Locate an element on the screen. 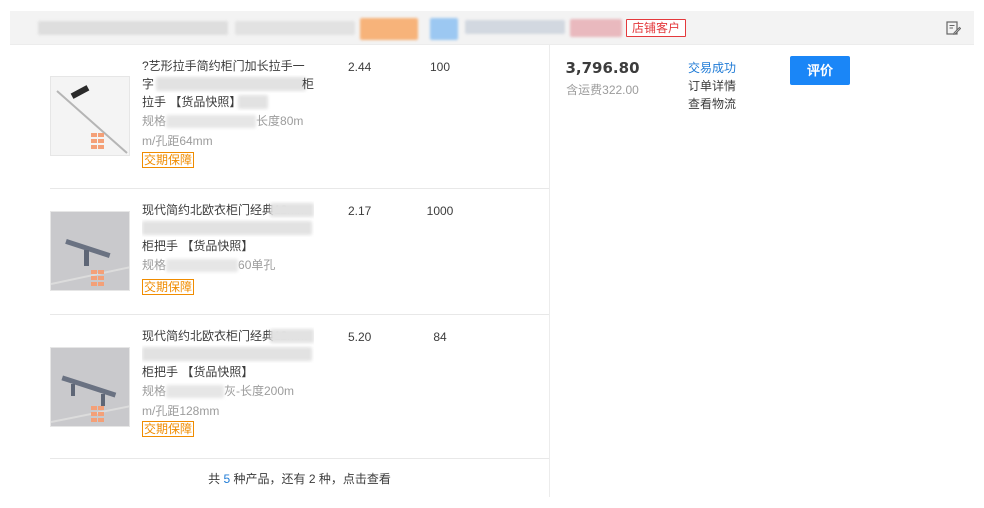  shipping-fee: 含运费322.00 is located at coordinates (602, 90).